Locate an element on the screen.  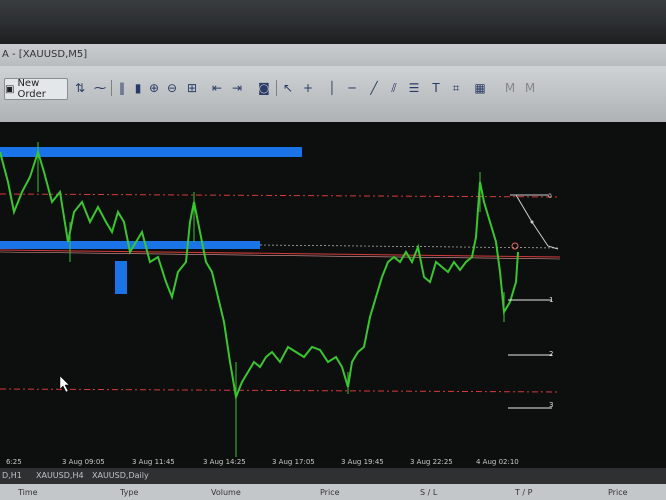
new-order-label: New Order is located at coordinates (31, 89).